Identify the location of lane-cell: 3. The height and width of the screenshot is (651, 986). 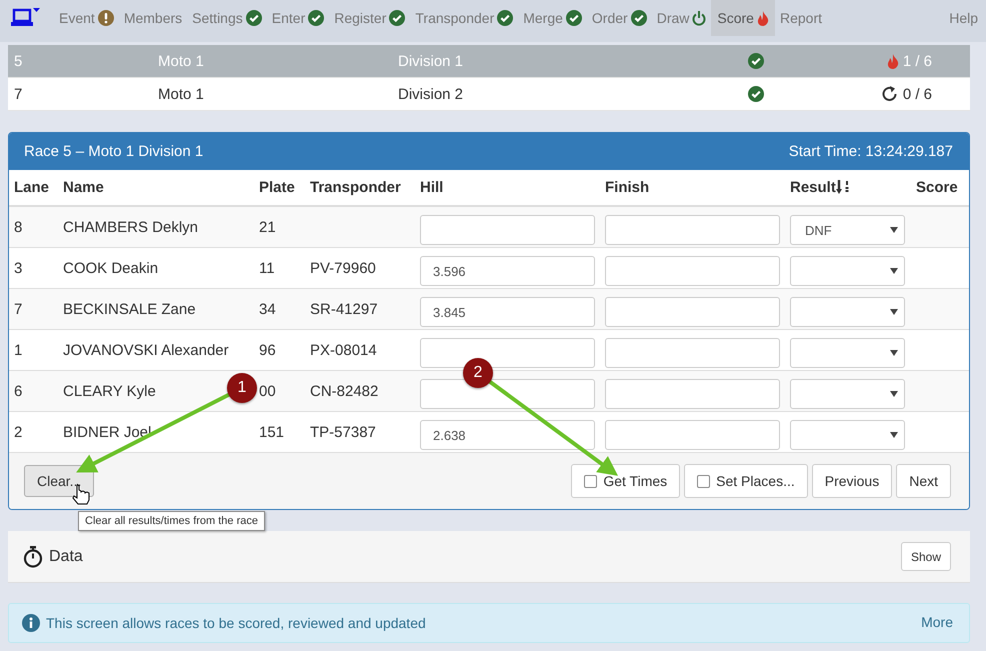
(18, 268).